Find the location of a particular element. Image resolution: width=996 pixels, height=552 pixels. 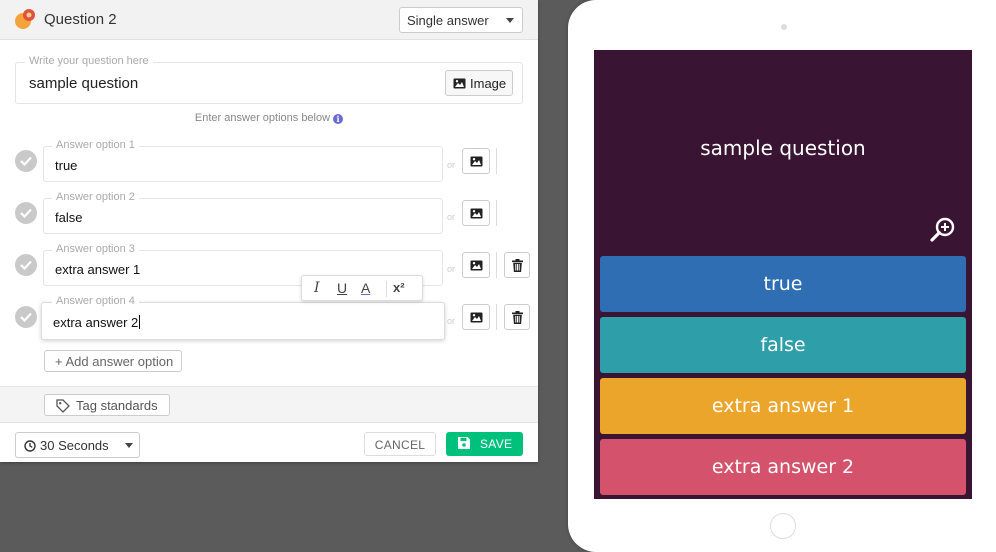

editor-footer: 30 Seconds CANCEL SAVE is located at coordinates (269, 442).